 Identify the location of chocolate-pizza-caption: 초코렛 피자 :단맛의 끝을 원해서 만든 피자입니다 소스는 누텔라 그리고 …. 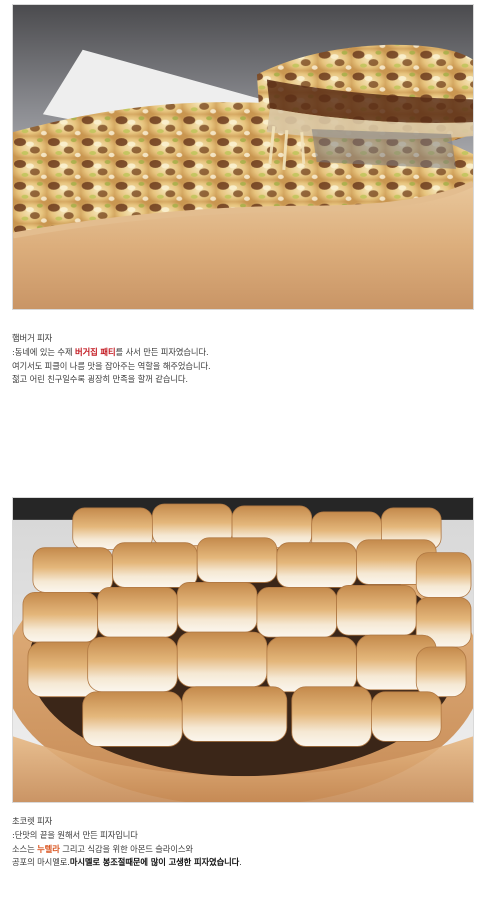
(247, 842).